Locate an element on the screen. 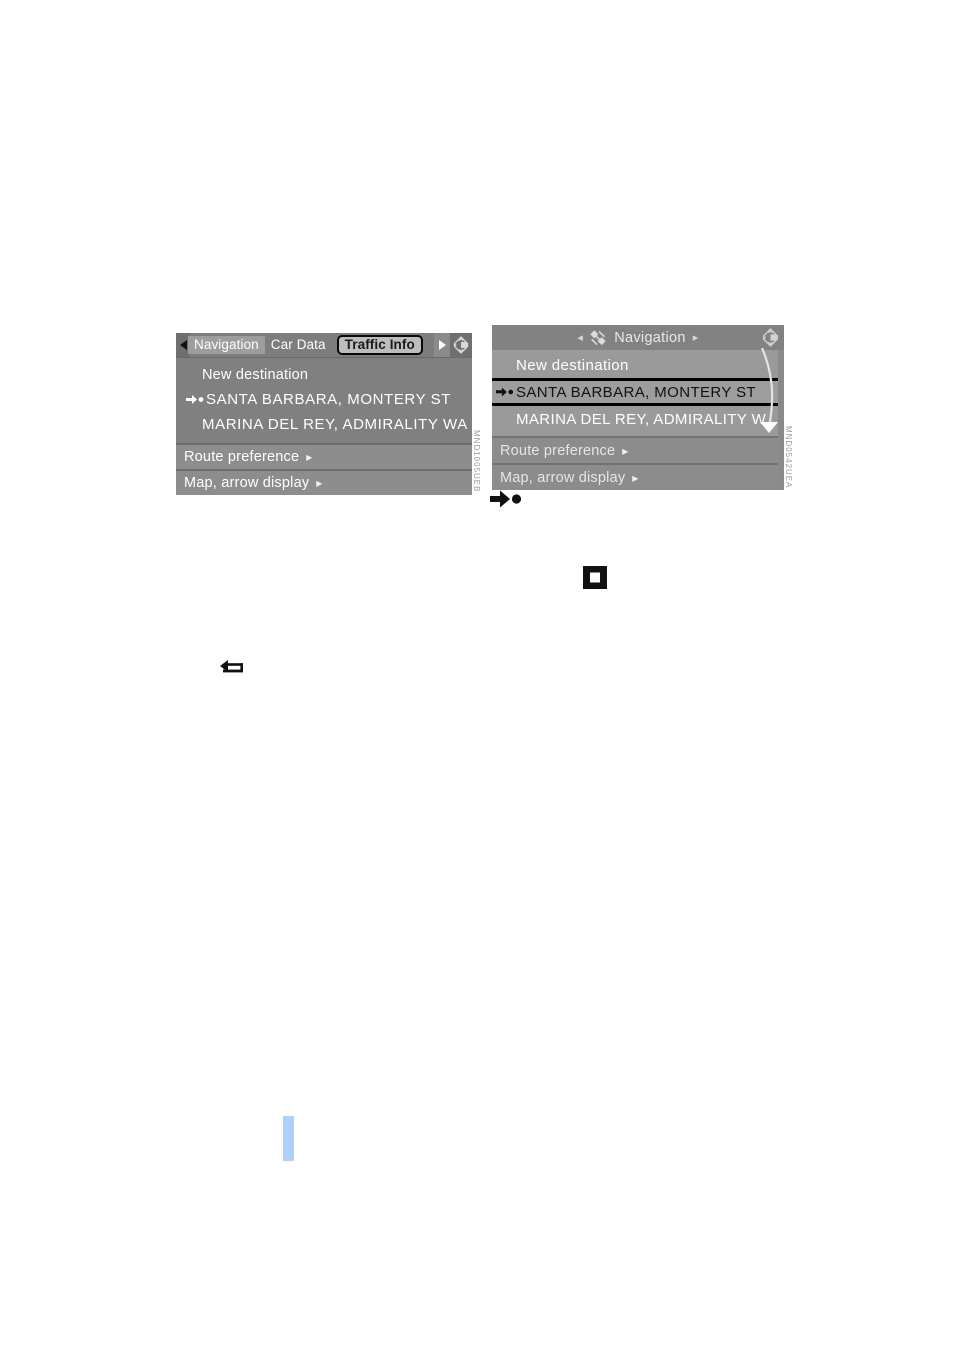 This screenshot has width=954, height=1351. triangle-right-icon is located at coordinates (442, 345).